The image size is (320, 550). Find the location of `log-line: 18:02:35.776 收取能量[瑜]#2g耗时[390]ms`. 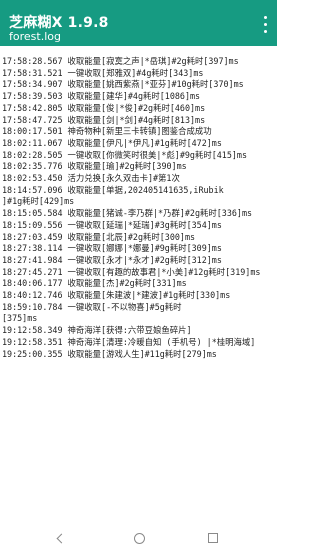

log-line: 18:02:35.776 收取能量[瑜]#2g耗时[390]ms is located at coordinates (94, 166).